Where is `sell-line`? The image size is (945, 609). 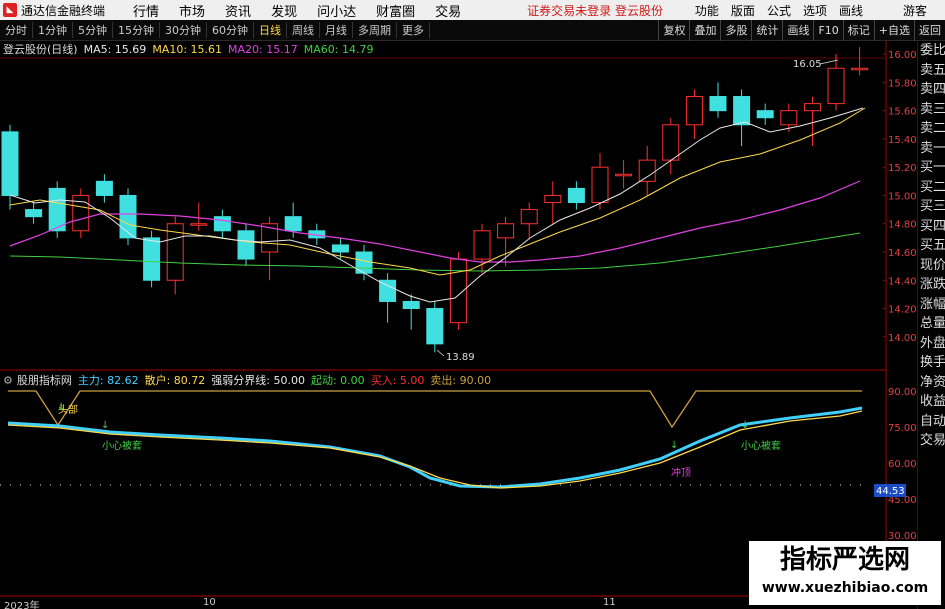 sell-line is located at coordinates (435, 409).